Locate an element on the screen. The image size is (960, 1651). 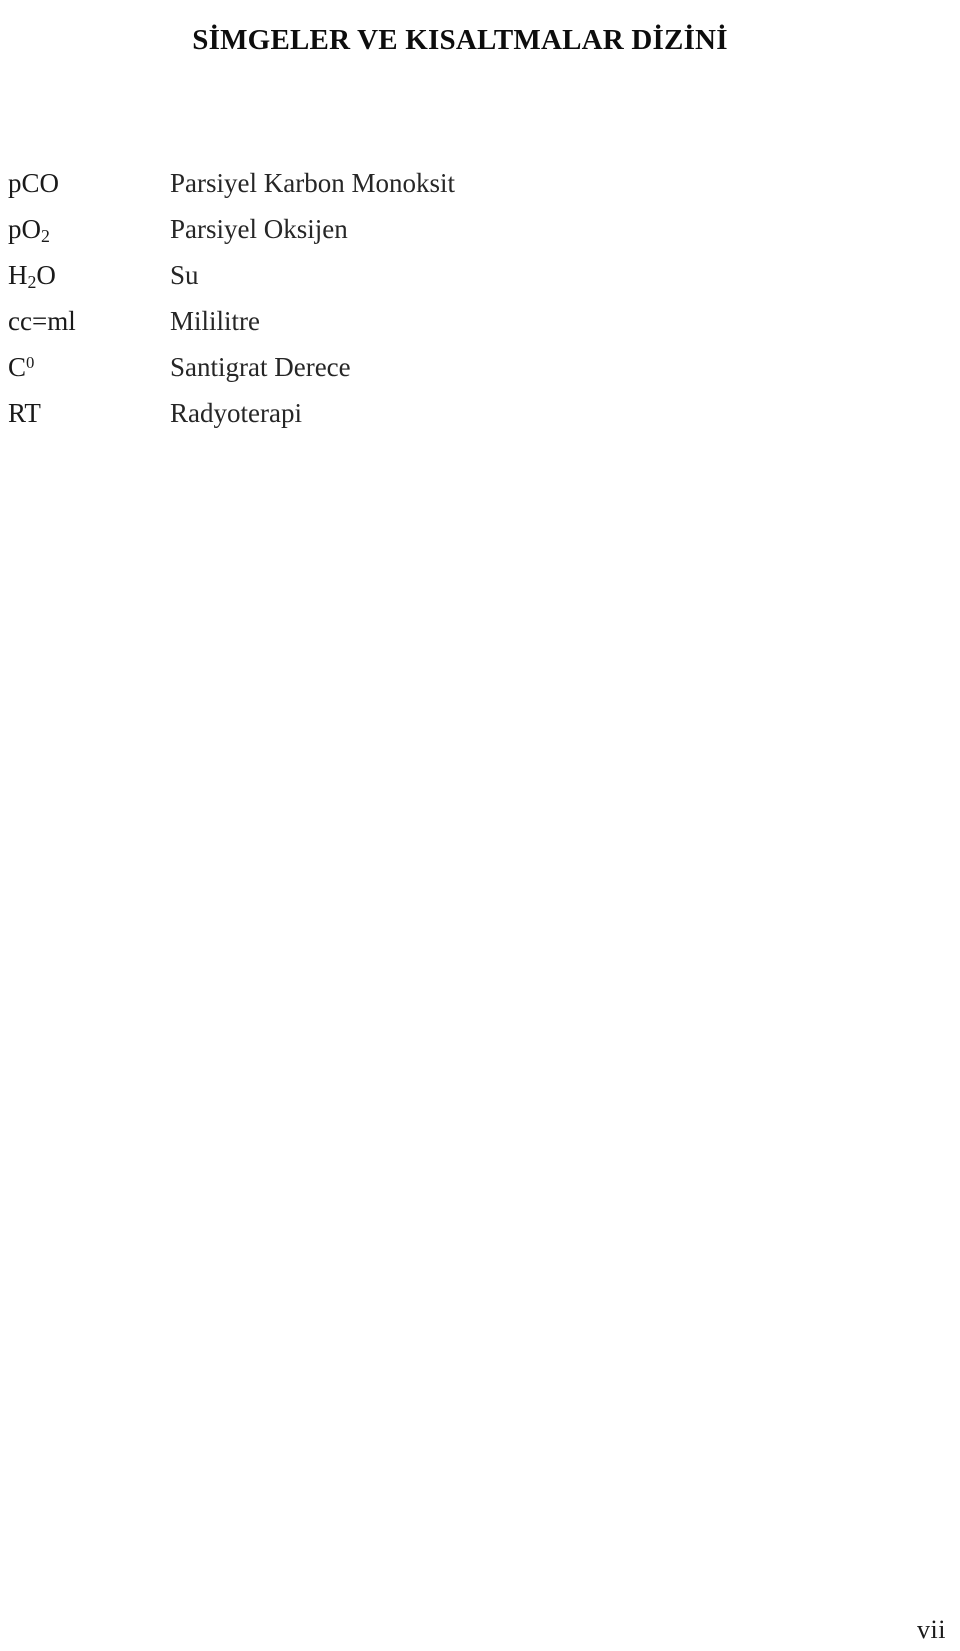
abbreviation-meaning: Su is located at coordinates (184, 275).